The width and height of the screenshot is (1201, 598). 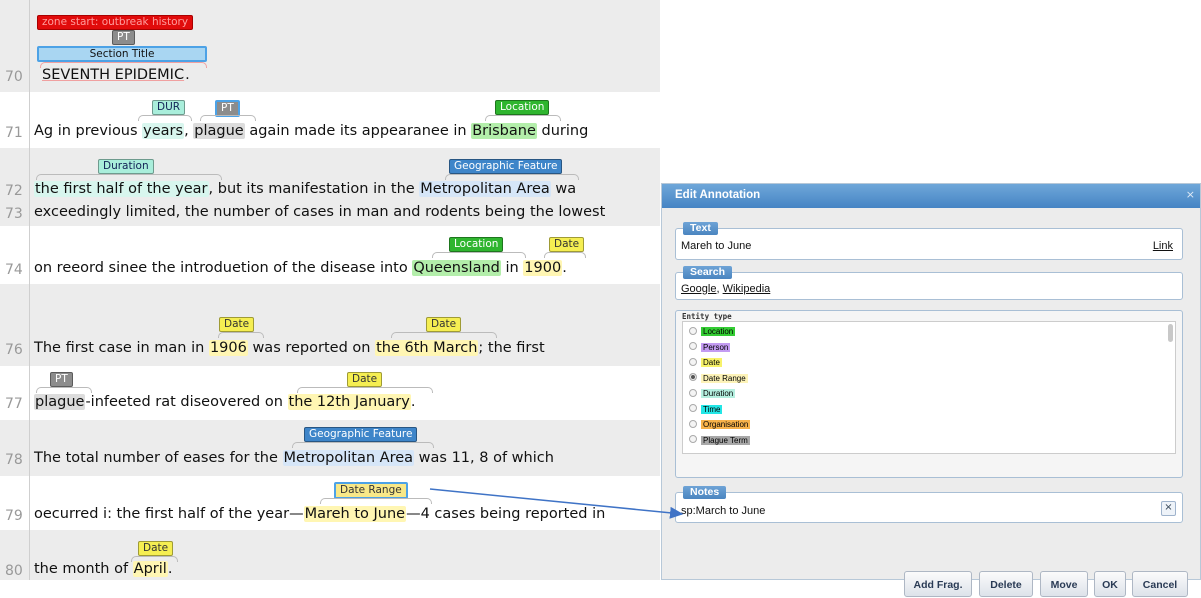 I want to click on line-text: was reported on, so click(x=311, y=348).